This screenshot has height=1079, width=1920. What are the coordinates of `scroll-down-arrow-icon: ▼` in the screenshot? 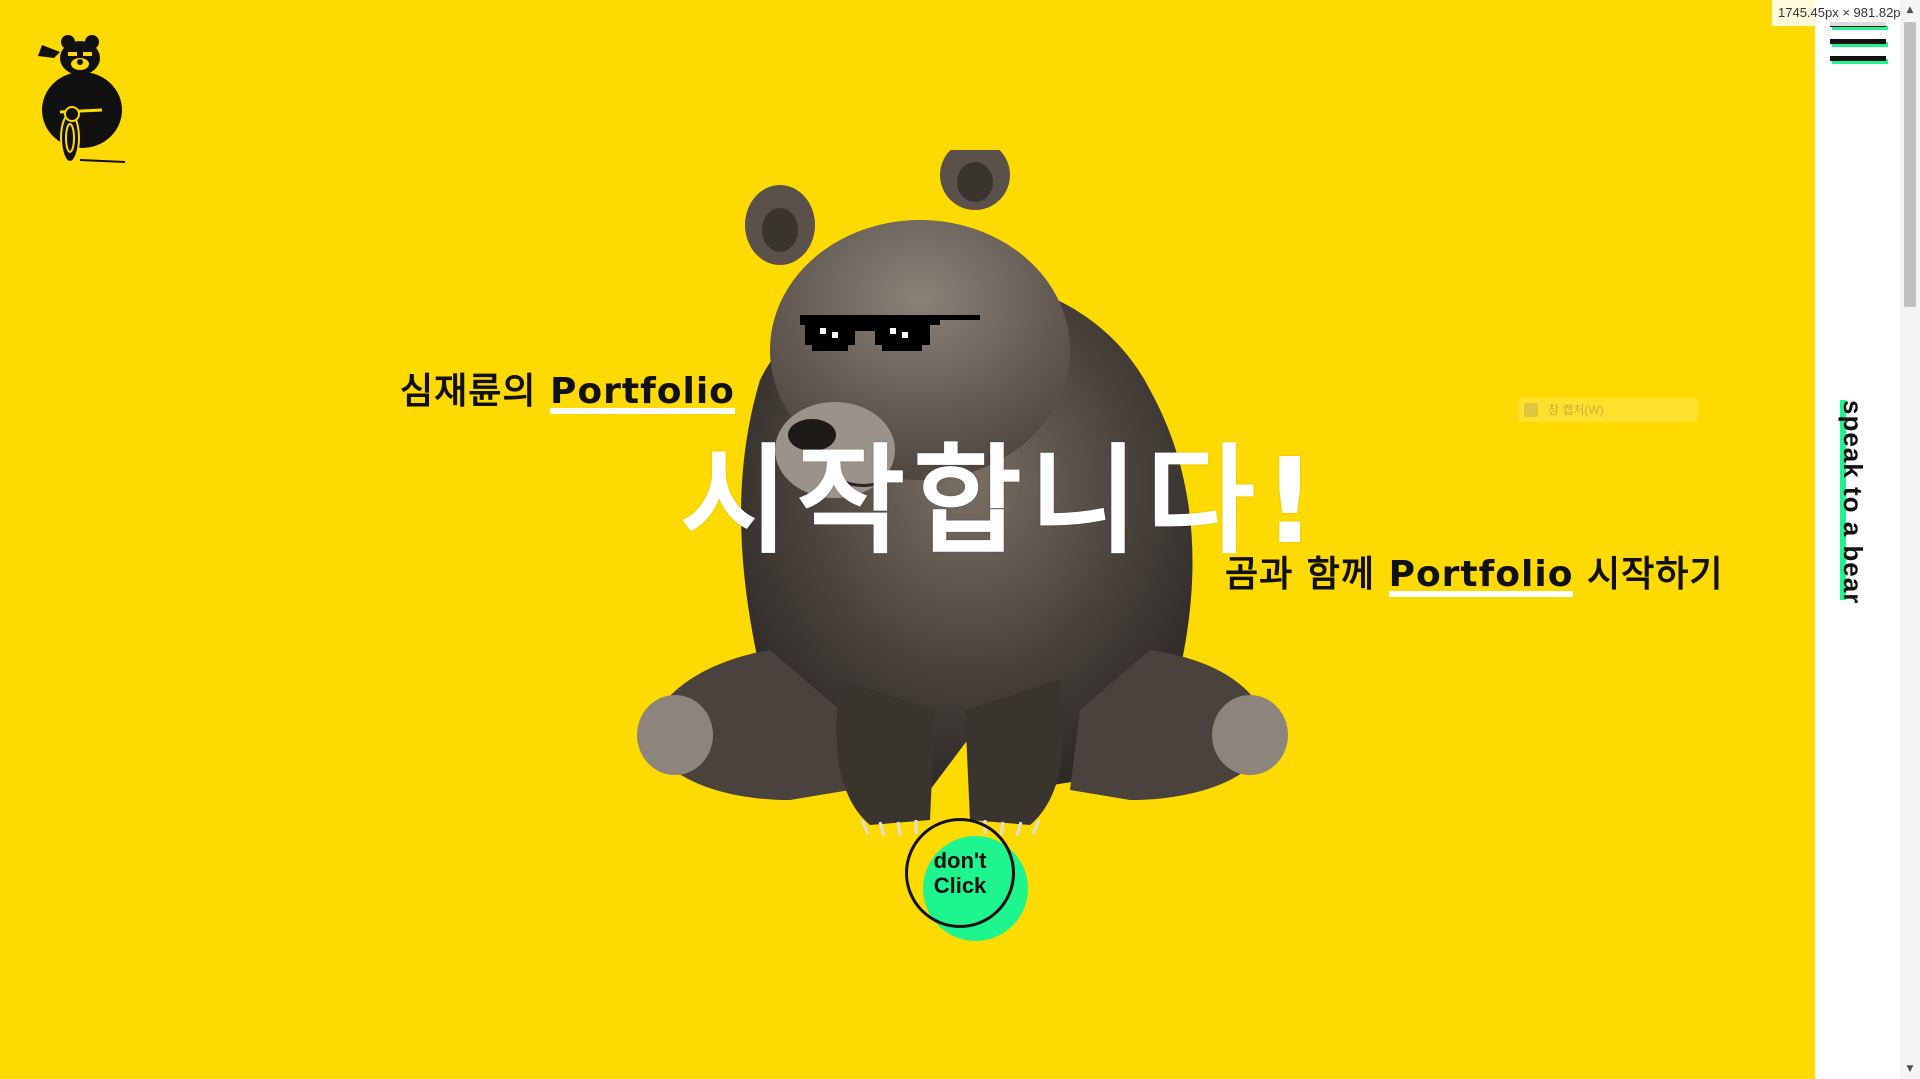 It's located at (1910, 1069).